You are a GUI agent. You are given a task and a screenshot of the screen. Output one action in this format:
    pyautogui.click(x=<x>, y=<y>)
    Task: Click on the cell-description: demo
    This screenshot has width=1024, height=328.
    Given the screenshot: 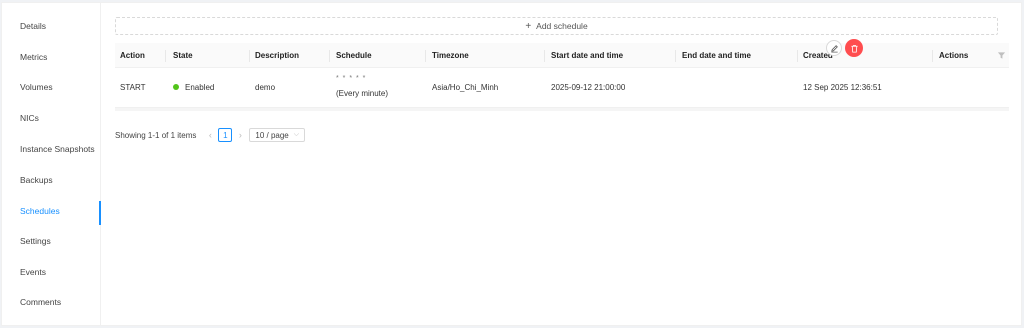 What is the action you would take?
    pyautogui.click(x=265, y=87)
    